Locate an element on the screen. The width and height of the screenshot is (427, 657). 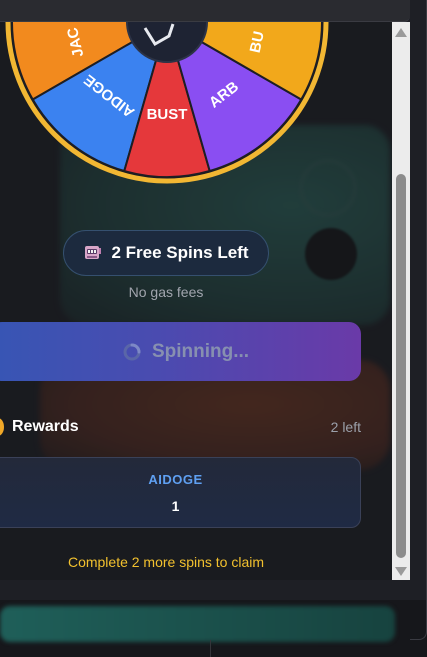
vertical-scrollbar is located at coordinates (401, 301).